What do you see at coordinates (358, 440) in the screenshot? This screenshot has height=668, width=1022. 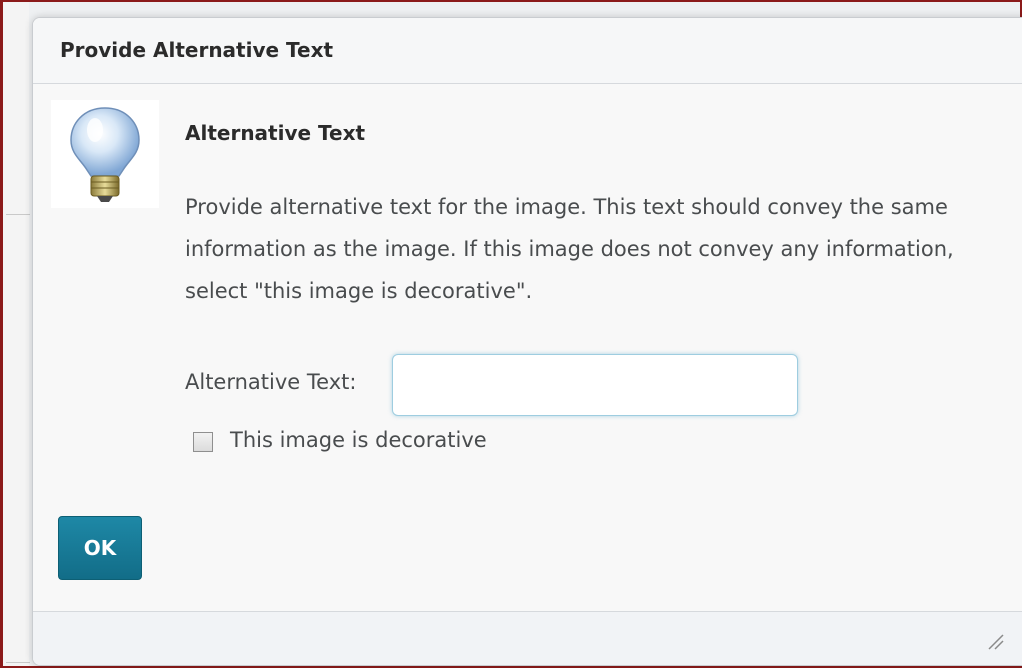 I see `decorative-checkbox-label: This image is decorative` at bounding box center [358, 440].